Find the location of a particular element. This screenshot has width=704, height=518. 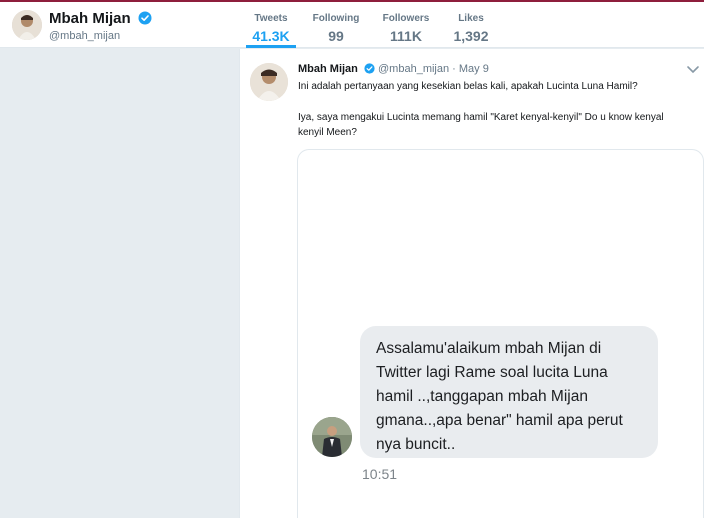

profile-handle: @mbah_mijan is located at coordinates (84, 36).